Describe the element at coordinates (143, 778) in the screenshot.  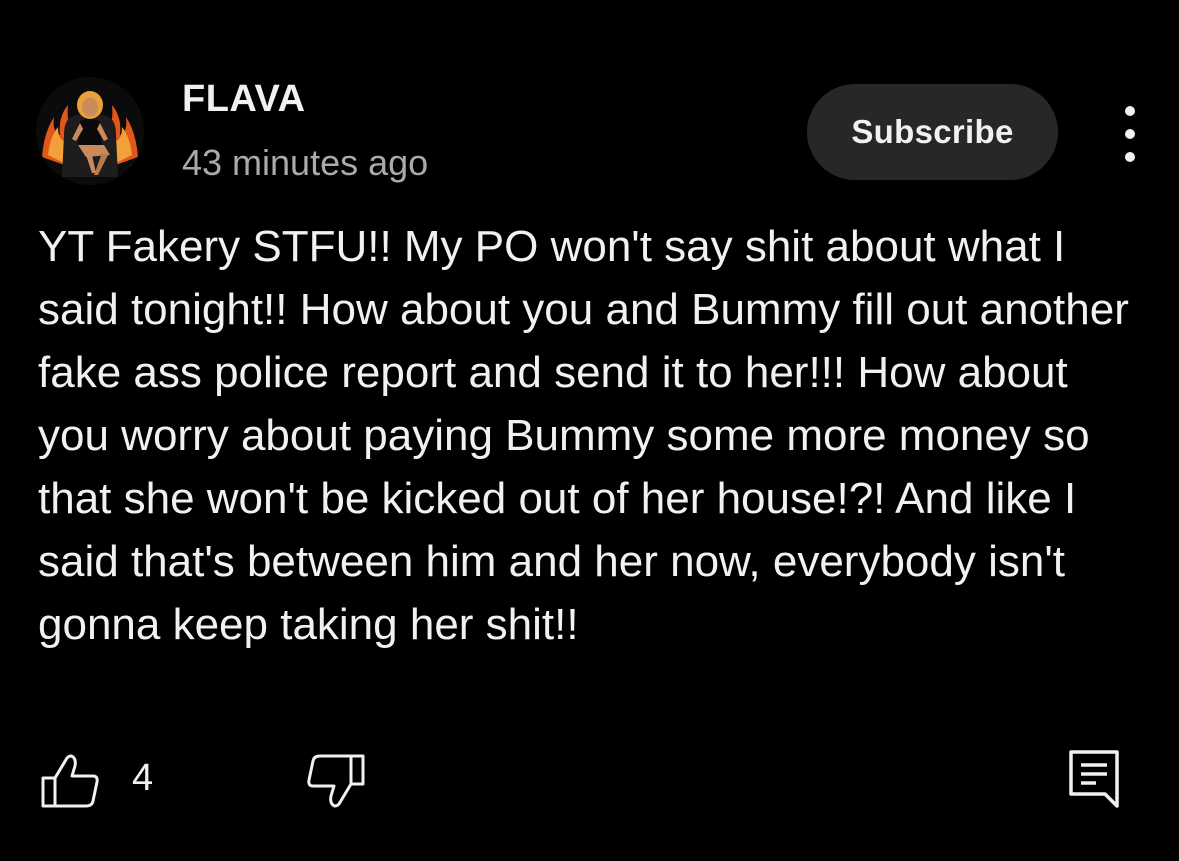
I see `like-count: 4` at that location.